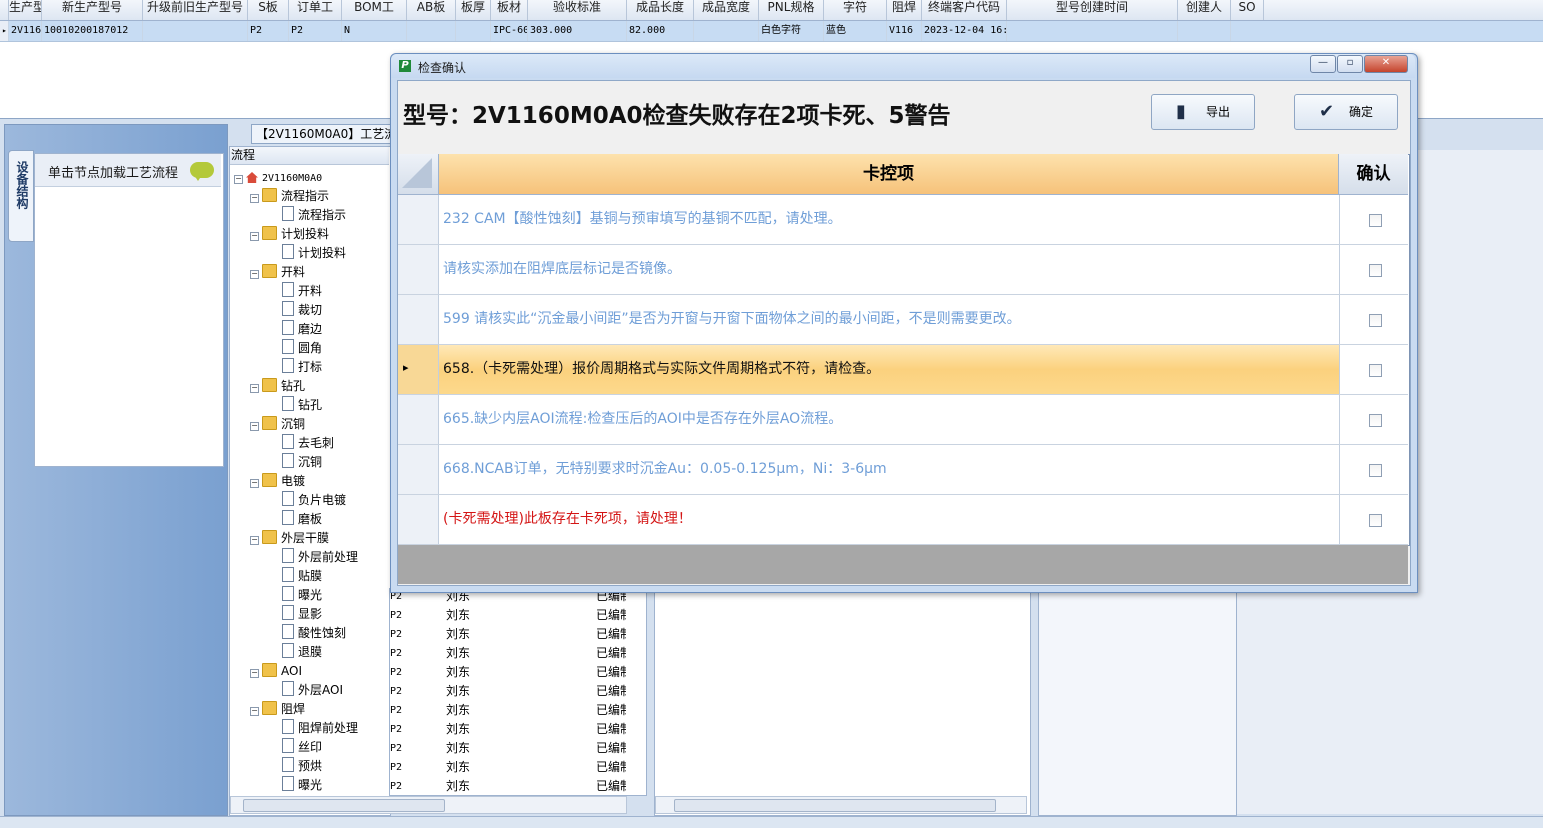 This screenshot has width=1543, height=828. What do you see at coordinates (308, 500) in the screenshot?
I see `tree-node-step: 负片电镀` at bounding box center [308, 500].